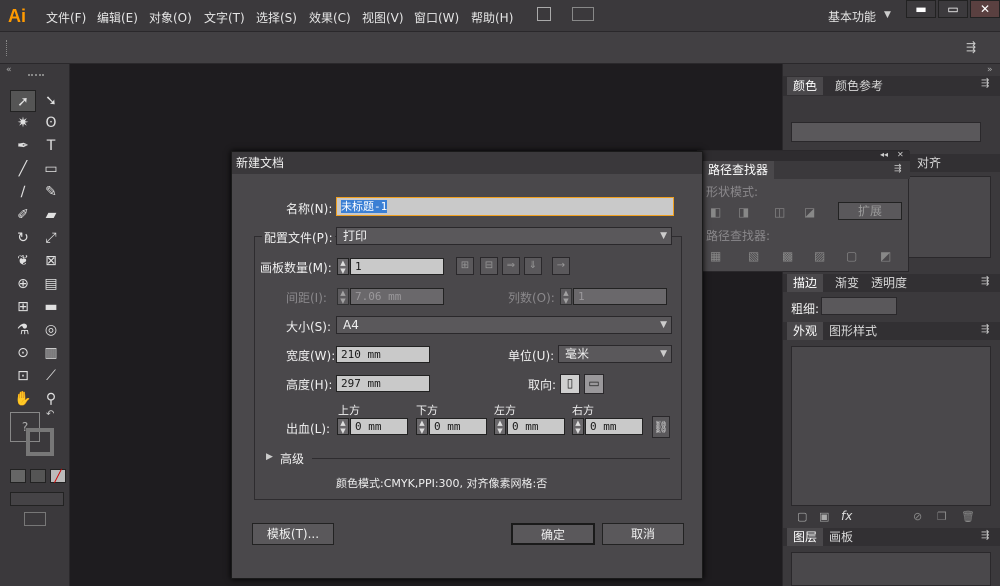 This screenshot has width=1000, height=586. Describe the element at coordinates (870, 211) in the screenshot. I see `expand-button: 扩展` at that location.